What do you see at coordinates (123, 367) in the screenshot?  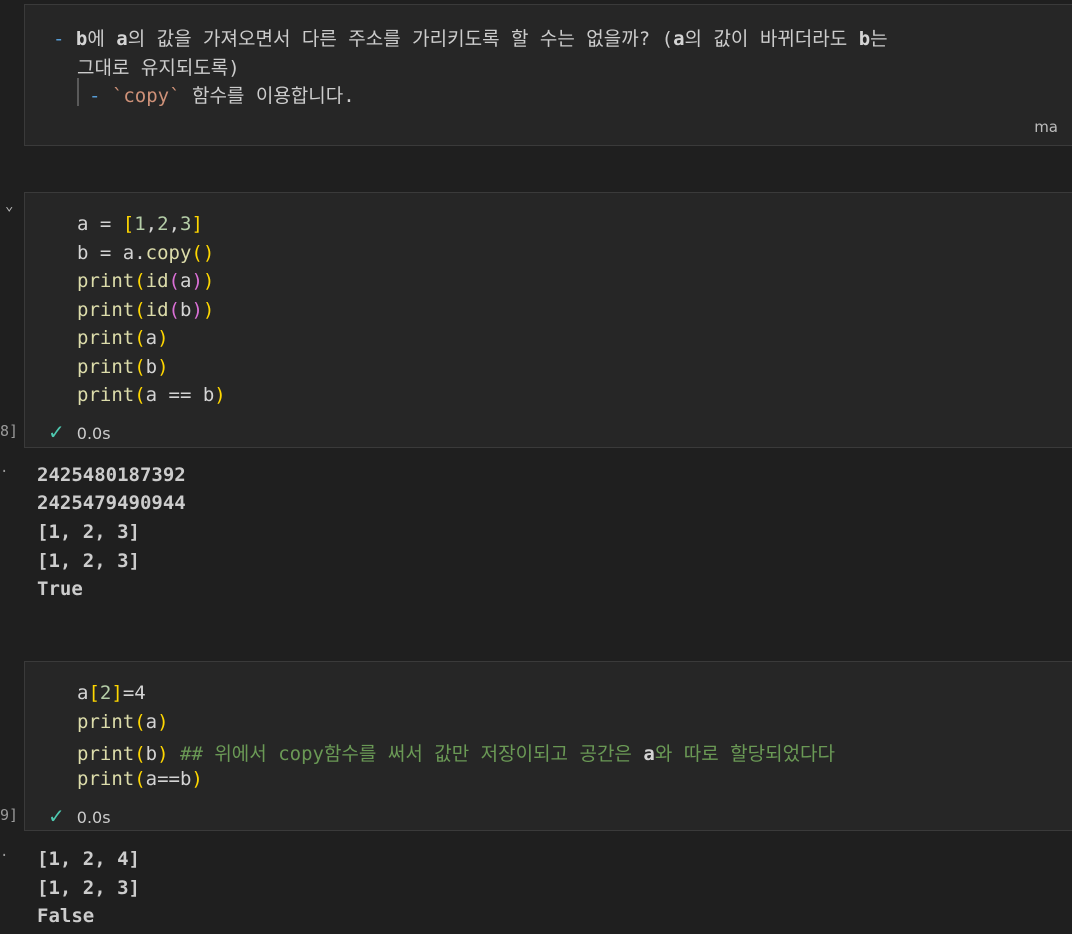 I see `code-line: print(b)` at bounding box center [123, 367].